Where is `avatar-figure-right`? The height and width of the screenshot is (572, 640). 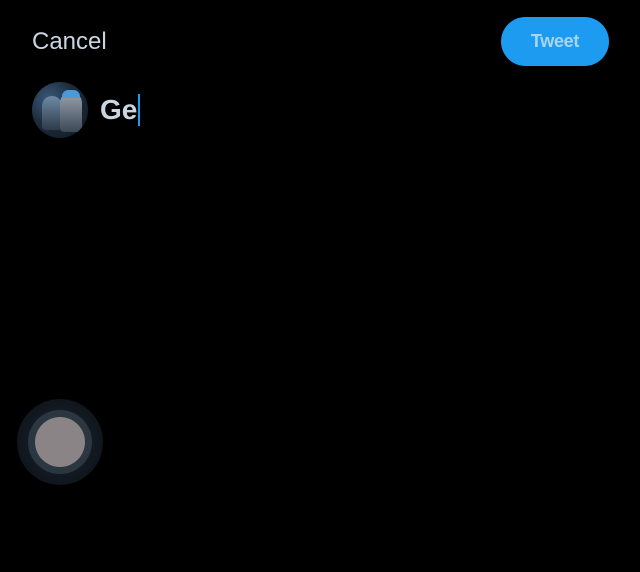
avatar-figure-right is located at coordinates (71, 112).